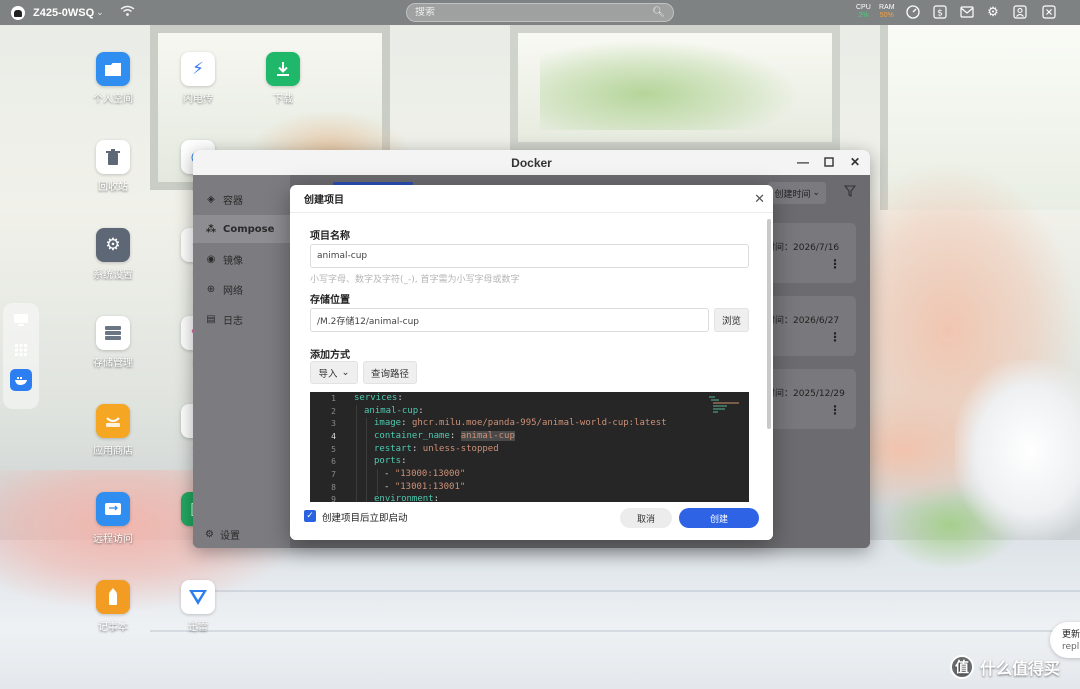  What do you see at coordinates (913, 12) in the screenshot?
I see `speedometer-icon` at bounding box center [913, 12].